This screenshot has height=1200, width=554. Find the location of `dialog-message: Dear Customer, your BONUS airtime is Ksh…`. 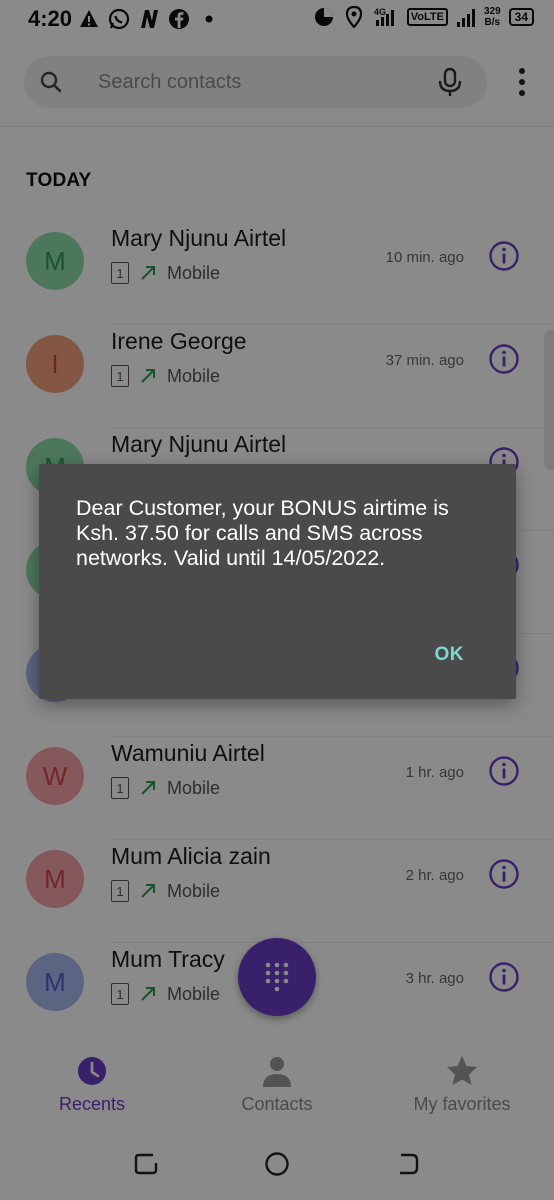

dialog-message: Dear Customer, your BONUS airtime is Ksh… is located at coordinates (262, 533).